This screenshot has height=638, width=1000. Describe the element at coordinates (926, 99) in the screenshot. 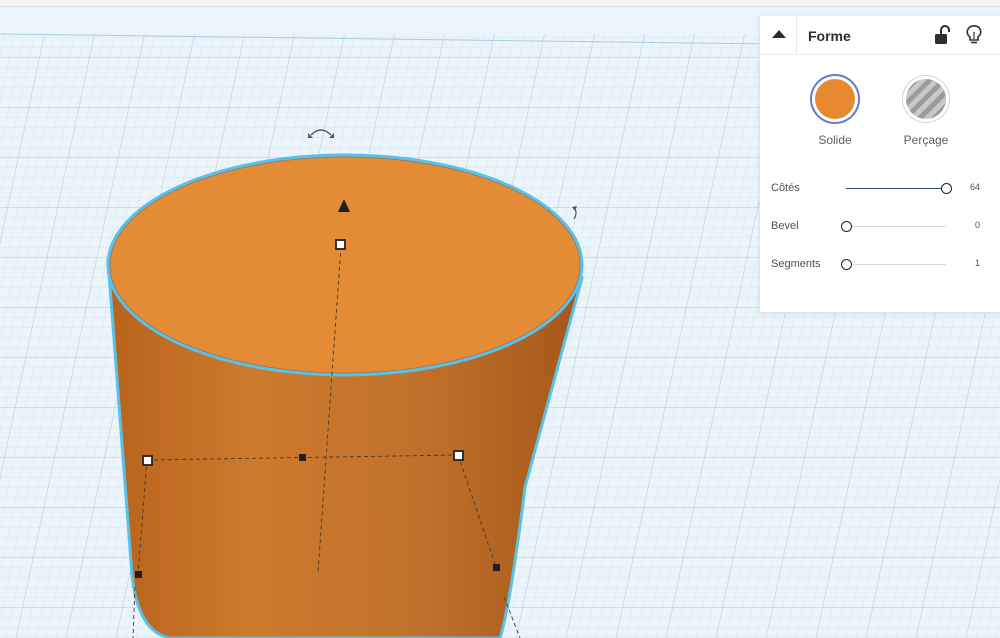

I see `hole-pattern-swatch` at that location.